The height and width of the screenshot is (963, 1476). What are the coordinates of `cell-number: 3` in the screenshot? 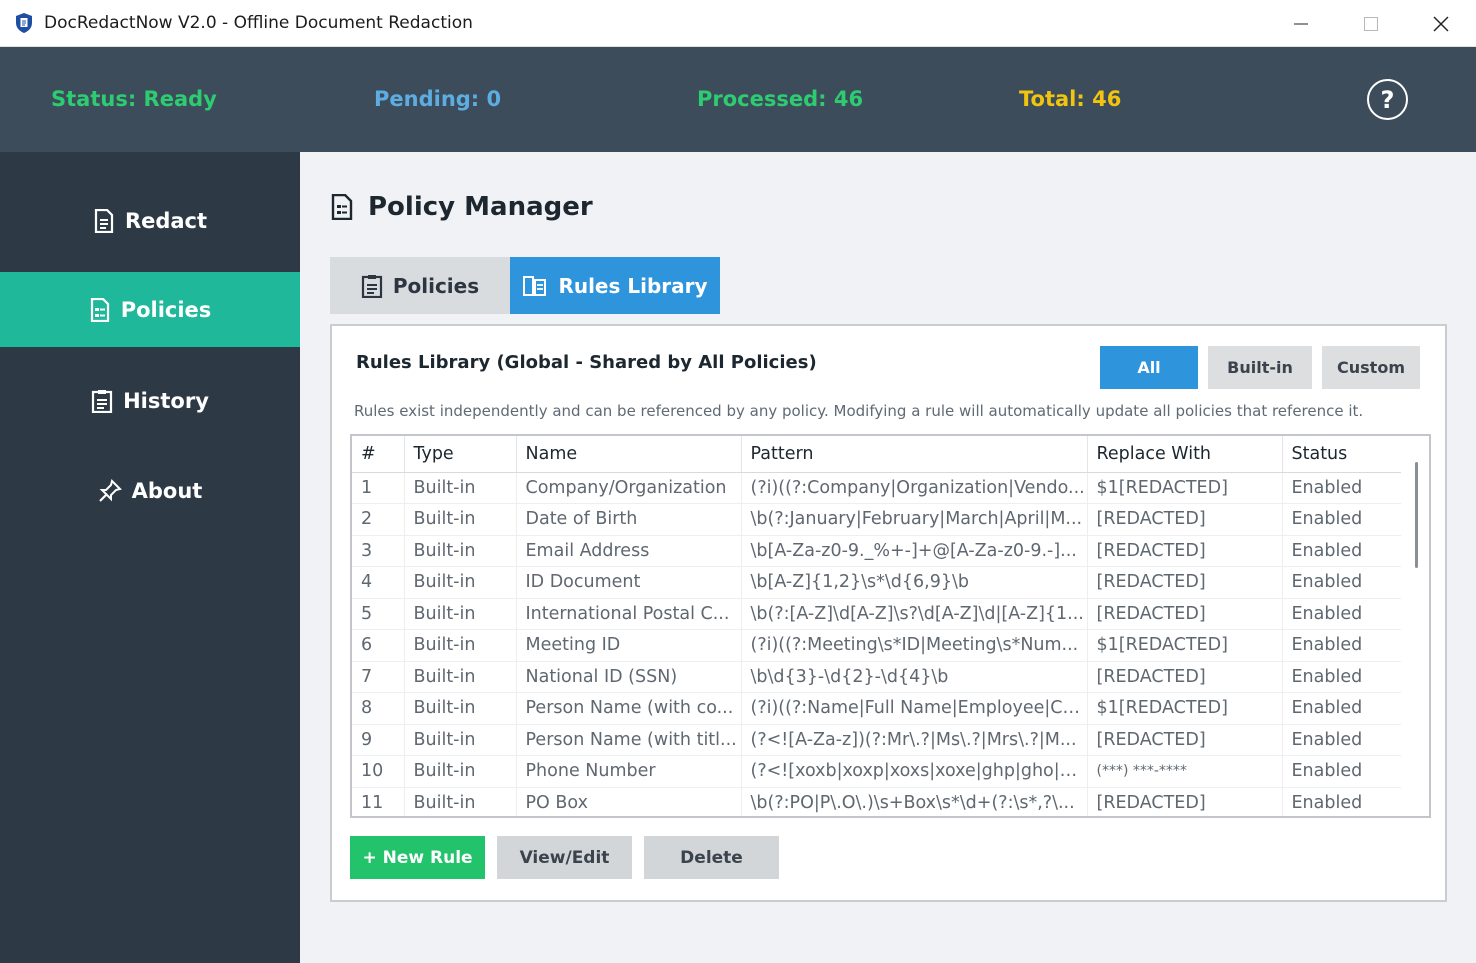 It's located at (378, 551).